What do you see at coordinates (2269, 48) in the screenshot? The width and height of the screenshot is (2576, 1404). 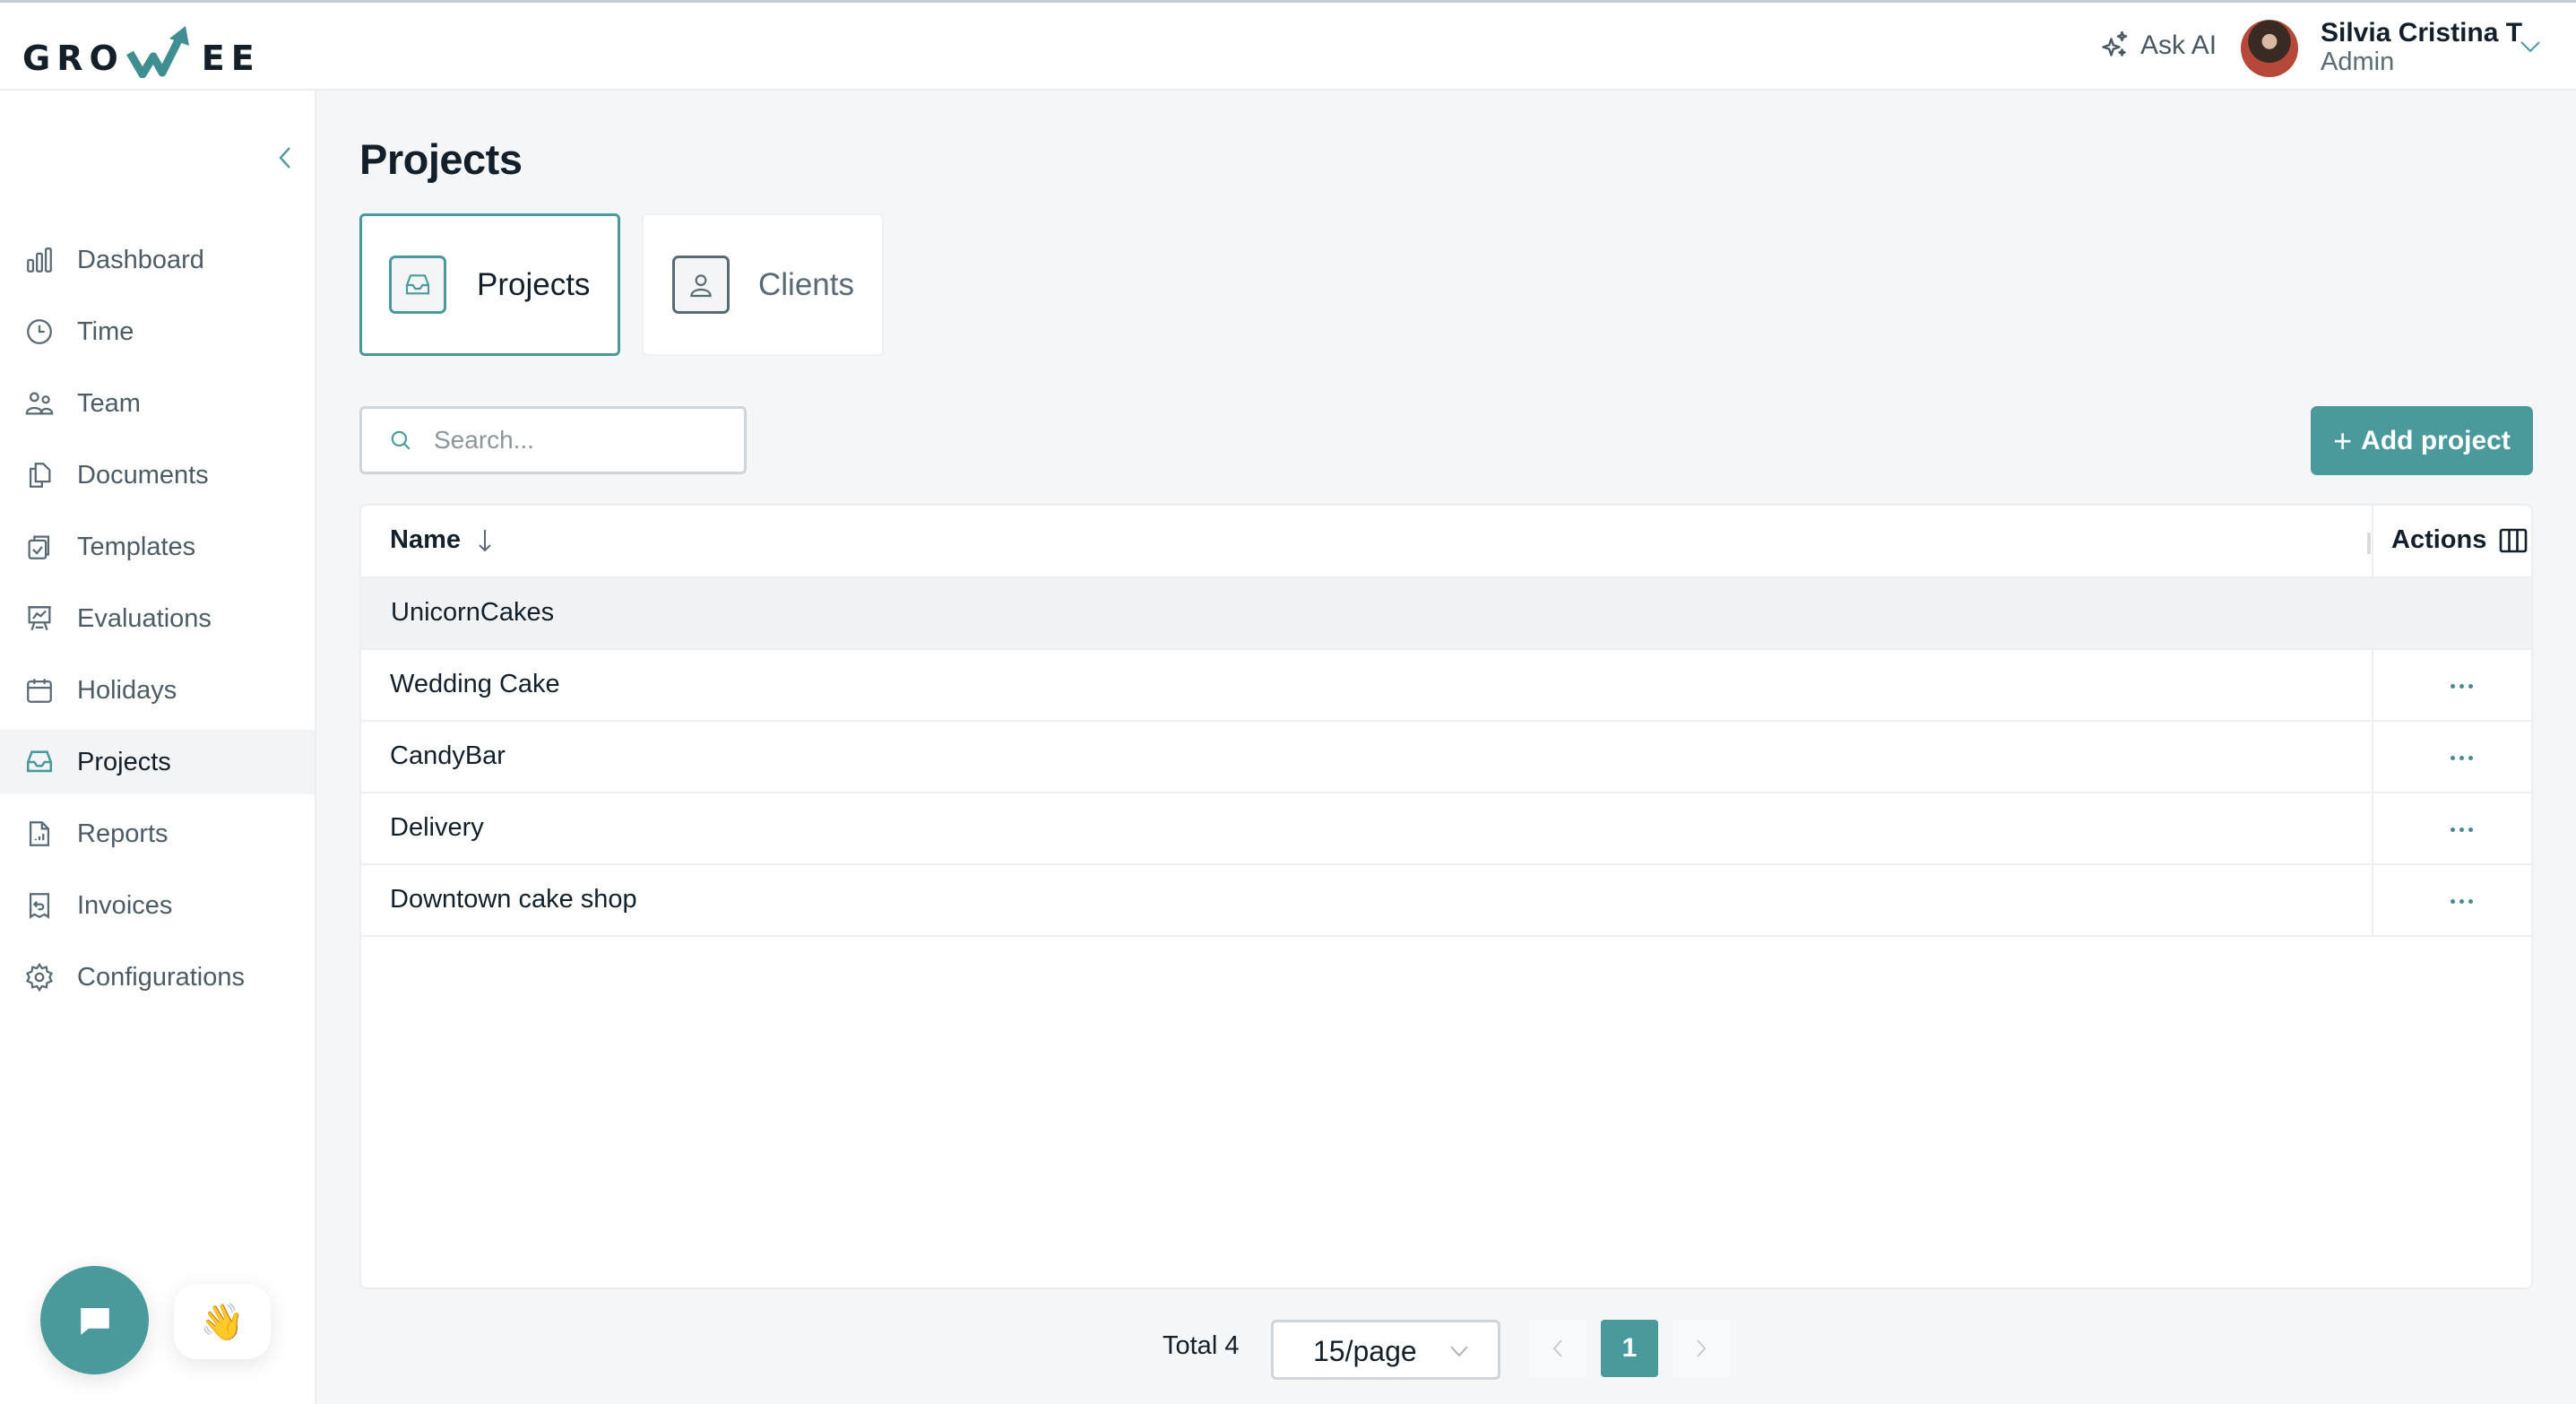 I see `avatar` at bounding box center [2269, 48].